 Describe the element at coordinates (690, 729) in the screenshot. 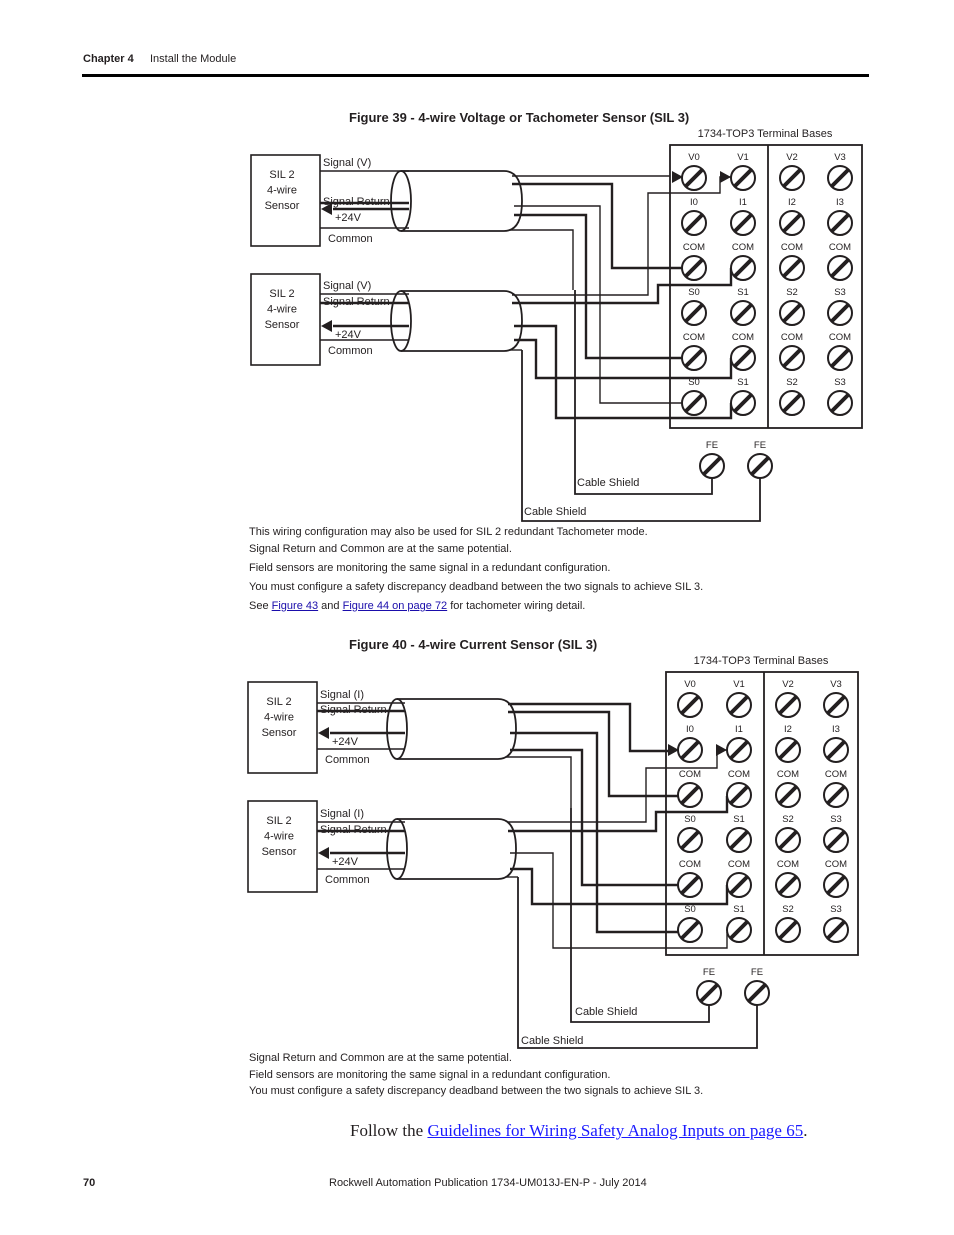

I see `terminal-label: I0` at that location.